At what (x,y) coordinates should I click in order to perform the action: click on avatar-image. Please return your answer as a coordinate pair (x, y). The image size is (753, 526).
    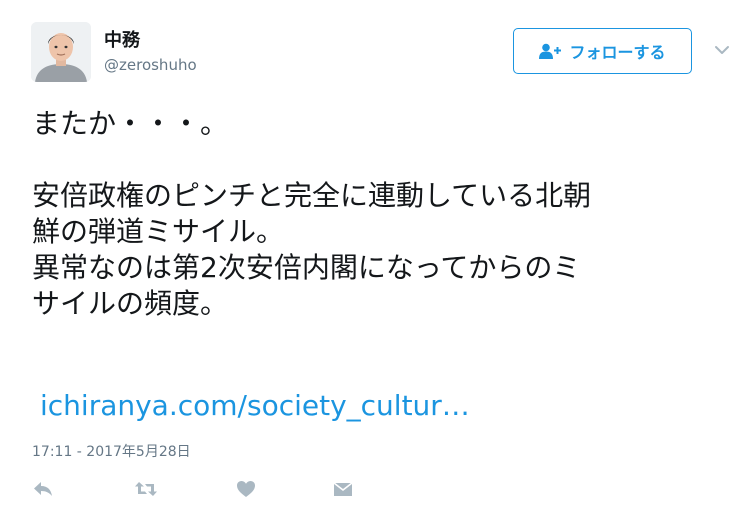
    Looking at the image, I should click on (61, 52).